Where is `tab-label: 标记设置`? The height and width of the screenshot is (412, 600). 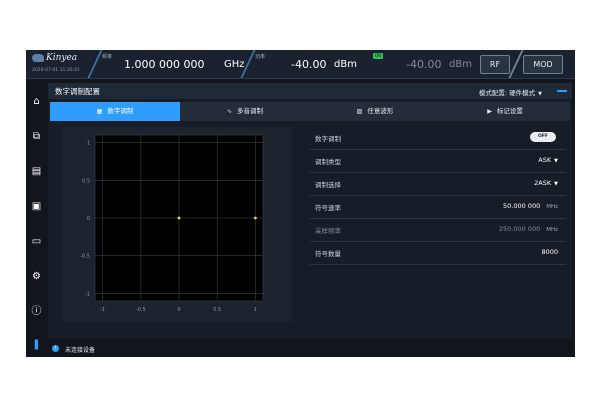
tab-label: 标记设置 is located at coordinates (509, 111).